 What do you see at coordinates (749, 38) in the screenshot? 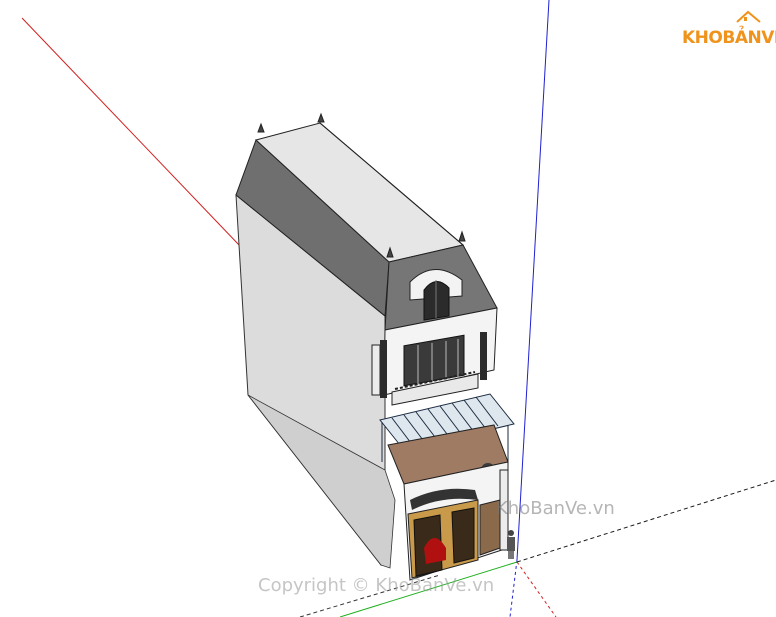
I see `logo-banve: BẢNVẼ` at bounding box center [749, 38].